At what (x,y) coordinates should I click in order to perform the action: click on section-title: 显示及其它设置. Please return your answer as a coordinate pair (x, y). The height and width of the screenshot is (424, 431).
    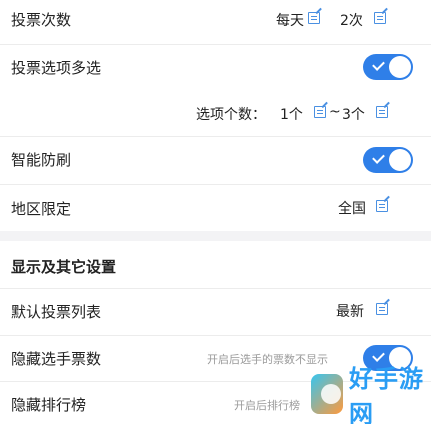
    Looking at the image, I should click on (64, 267).